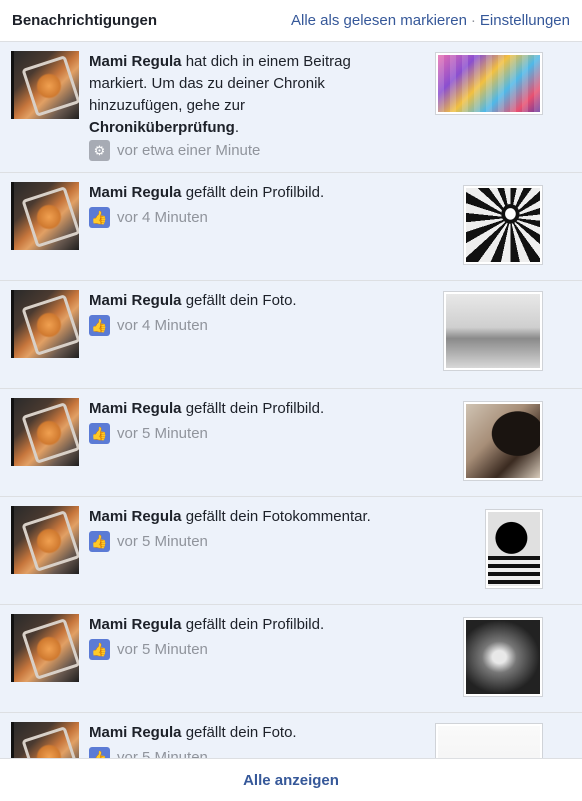  I want to click on header-links: Alle als gelesen markieren · Einstellungen, so click(430, 20).